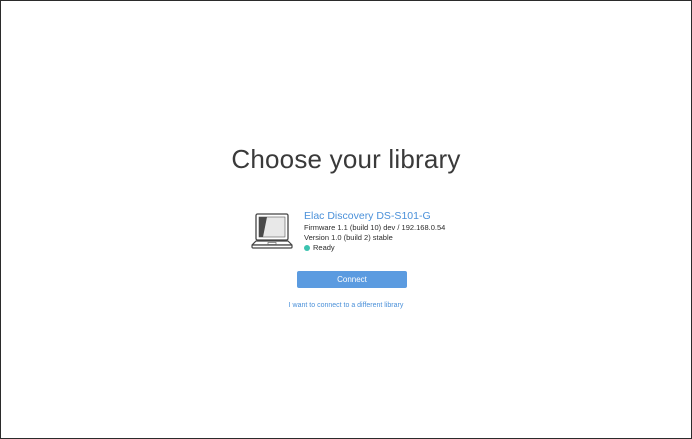 The image size is (692, 439). What do you see at coordinates (307, 248) in the screenshot?
I see `status-dot-icon` at bounding box center [307, 248].